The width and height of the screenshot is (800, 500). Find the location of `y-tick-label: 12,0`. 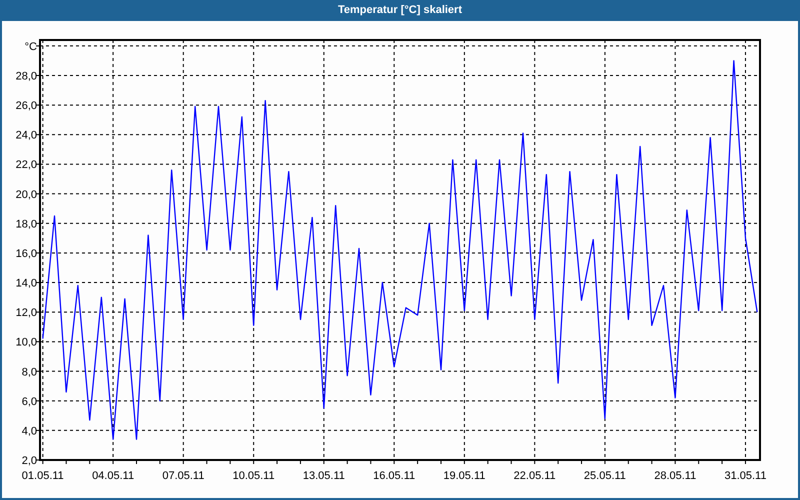

y-tick-label: 12,0 is located at coordinates (26, 313).